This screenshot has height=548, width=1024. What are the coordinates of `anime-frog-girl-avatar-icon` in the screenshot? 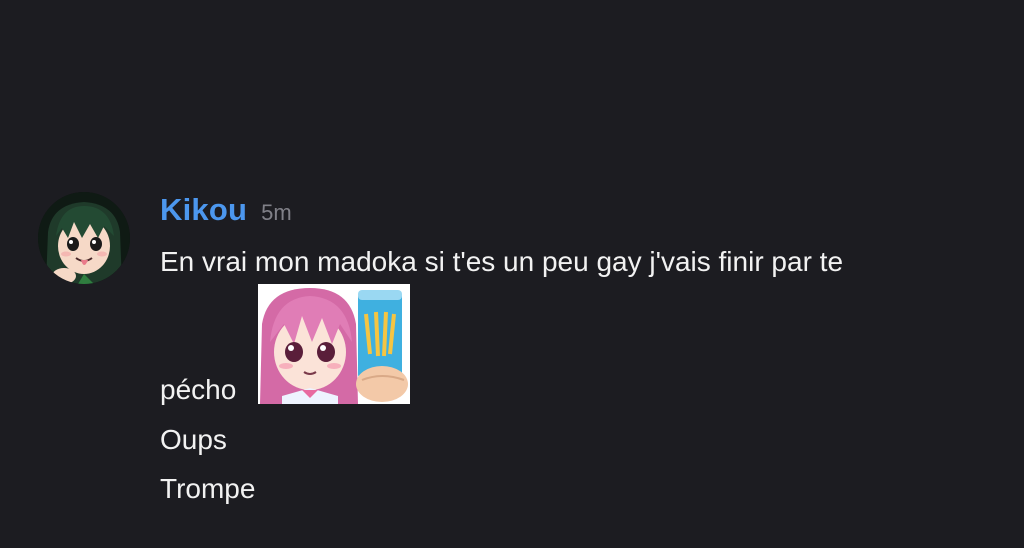 It's located at (84, 238).